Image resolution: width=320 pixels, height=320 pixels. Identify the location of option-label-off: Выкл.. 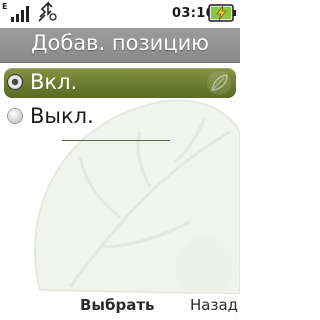
(62, 116).